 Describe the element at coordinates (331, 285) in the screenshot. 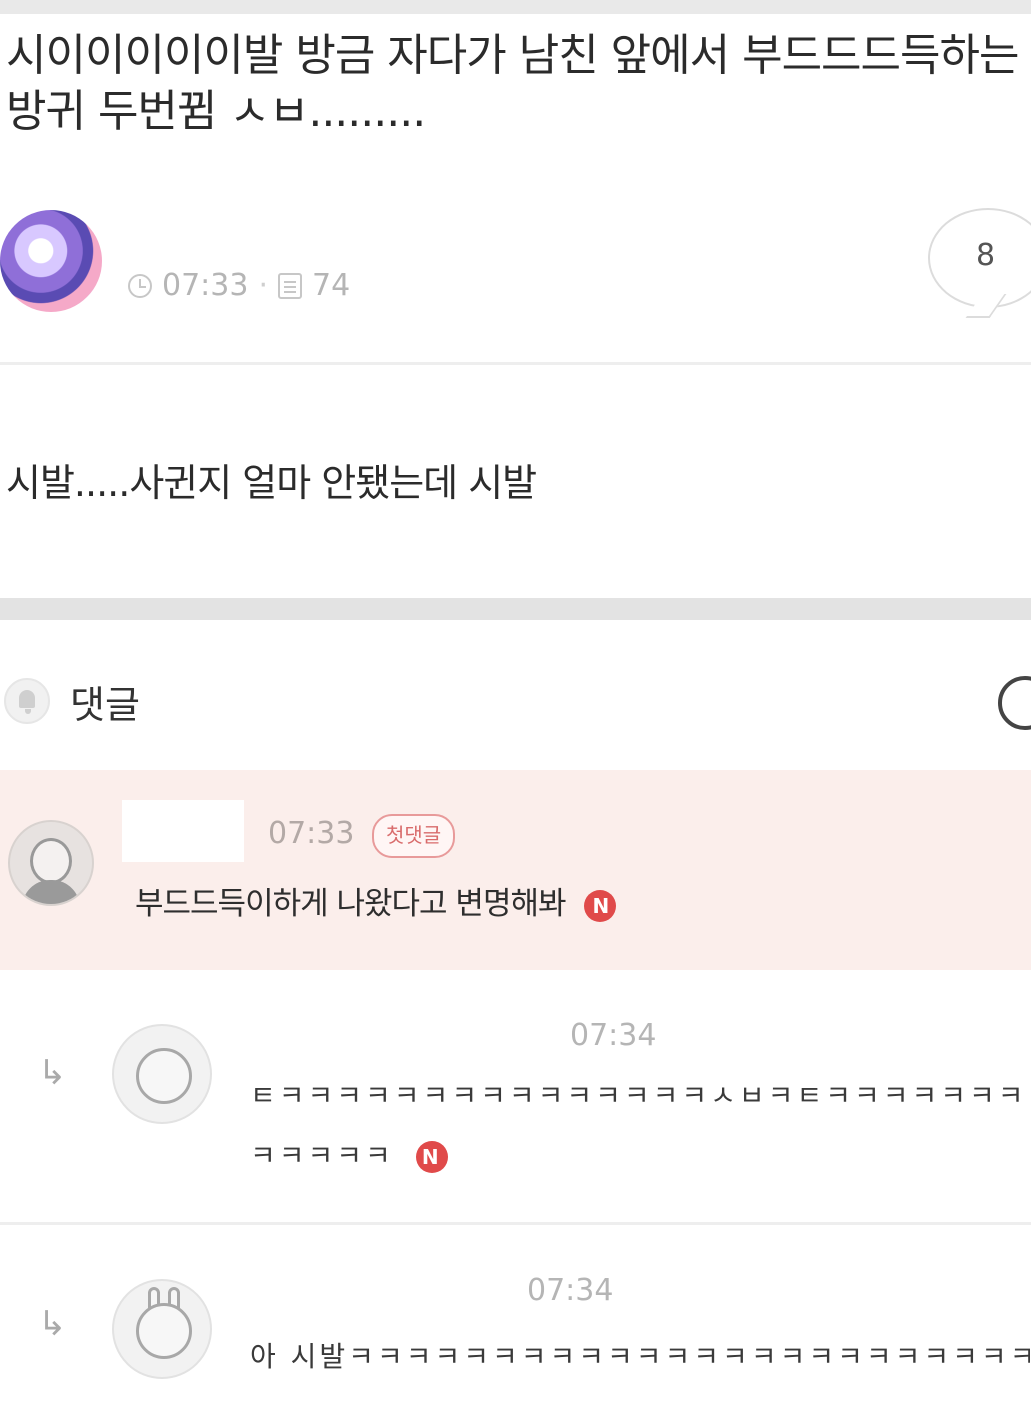

I see `post-views: 74` at that location.